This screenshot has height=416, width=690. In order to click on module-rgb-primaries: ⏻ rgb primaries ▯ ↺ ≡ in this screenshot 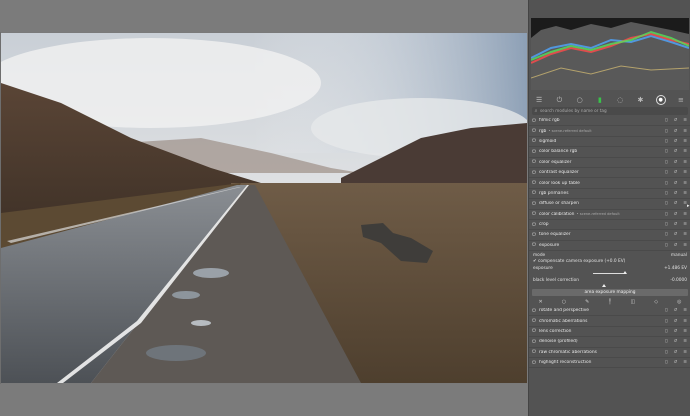, I will do `click(609, 194)`.